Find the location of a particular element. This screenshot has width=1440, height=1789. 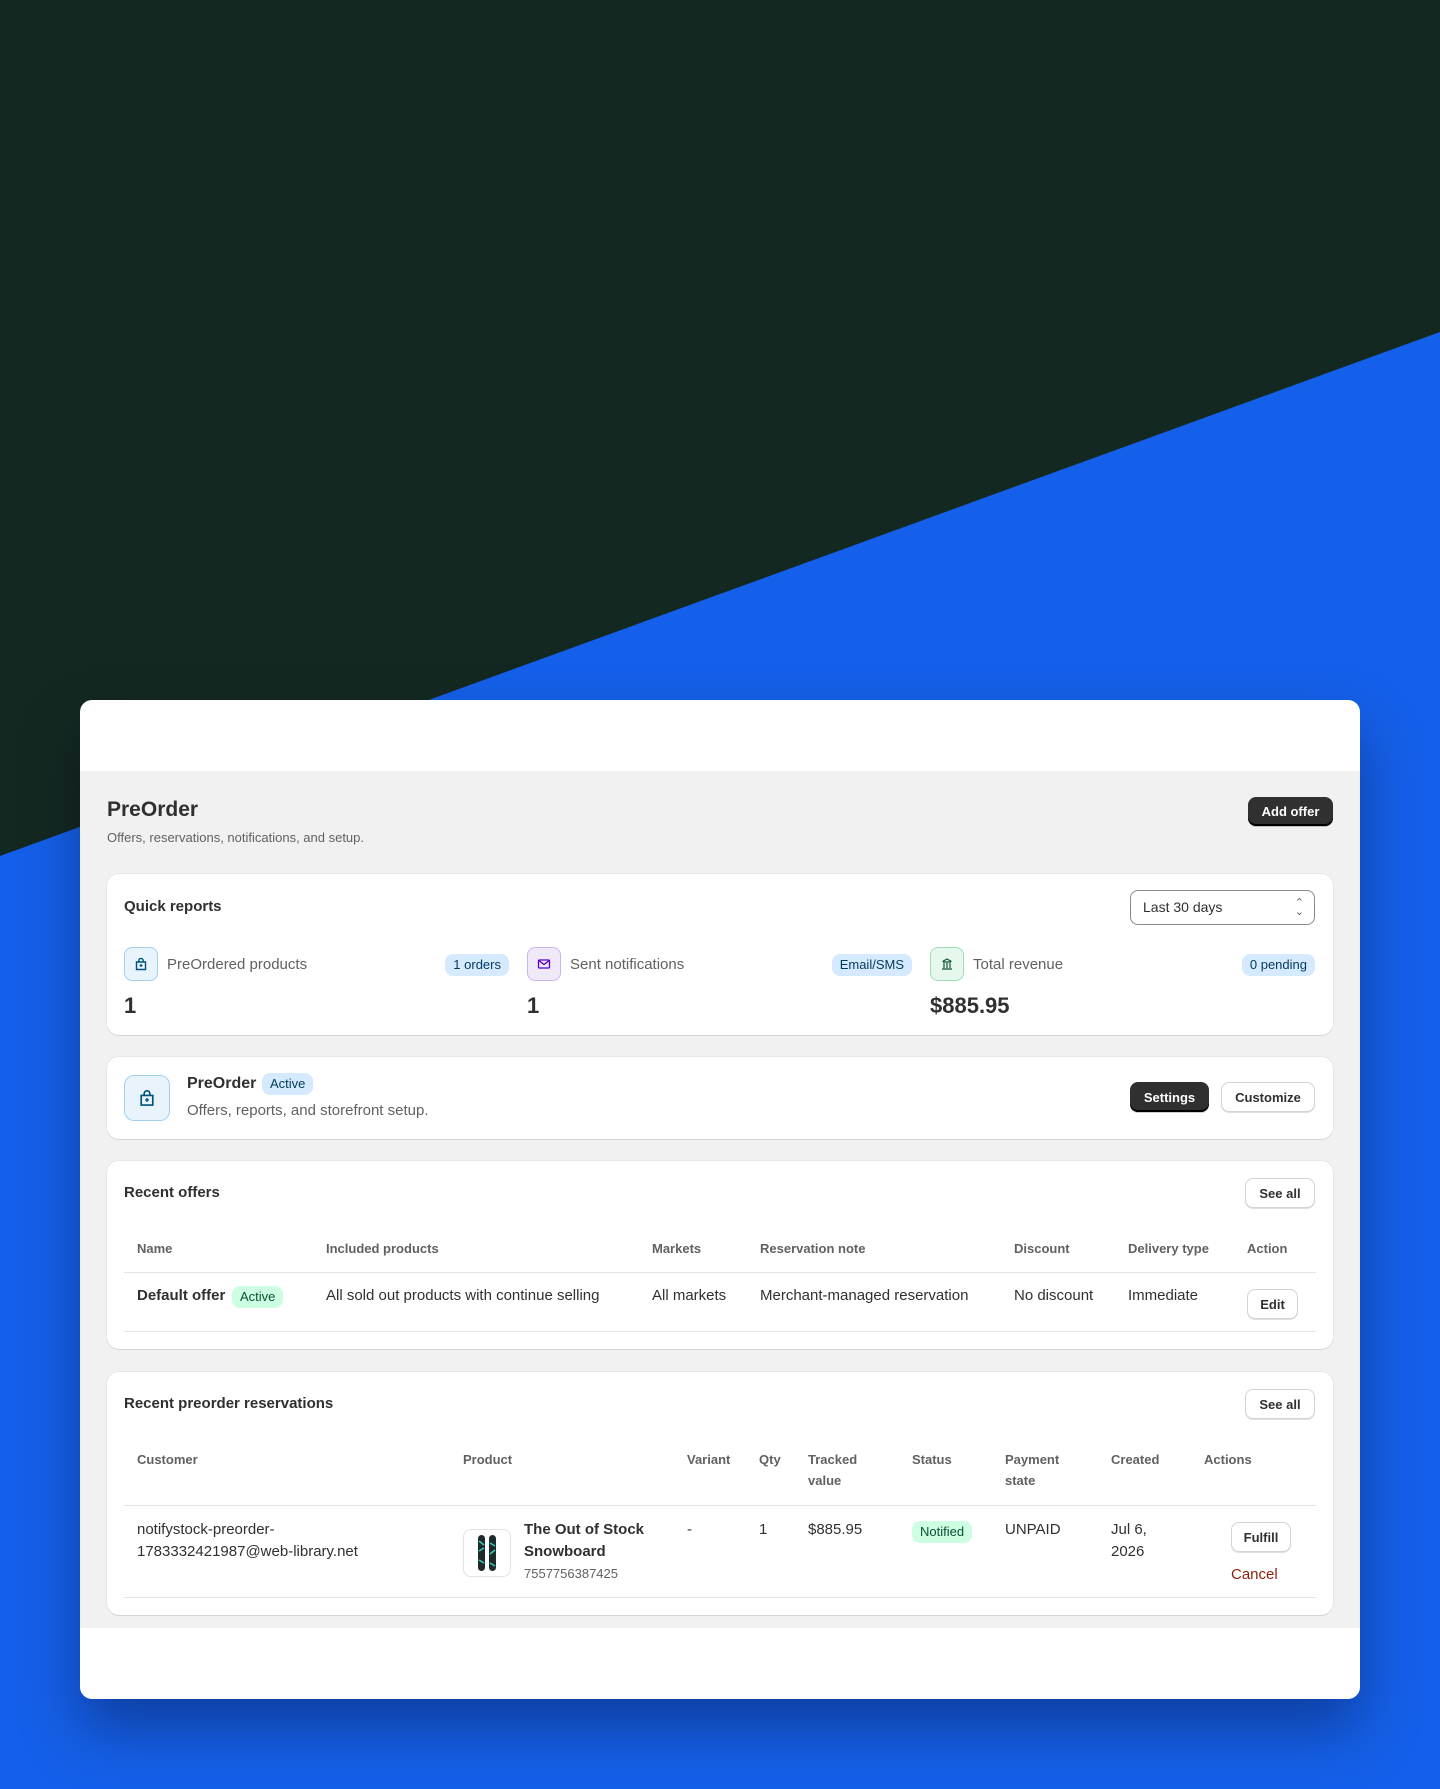

snowboard-icon is located at coordinates (487, 1553).